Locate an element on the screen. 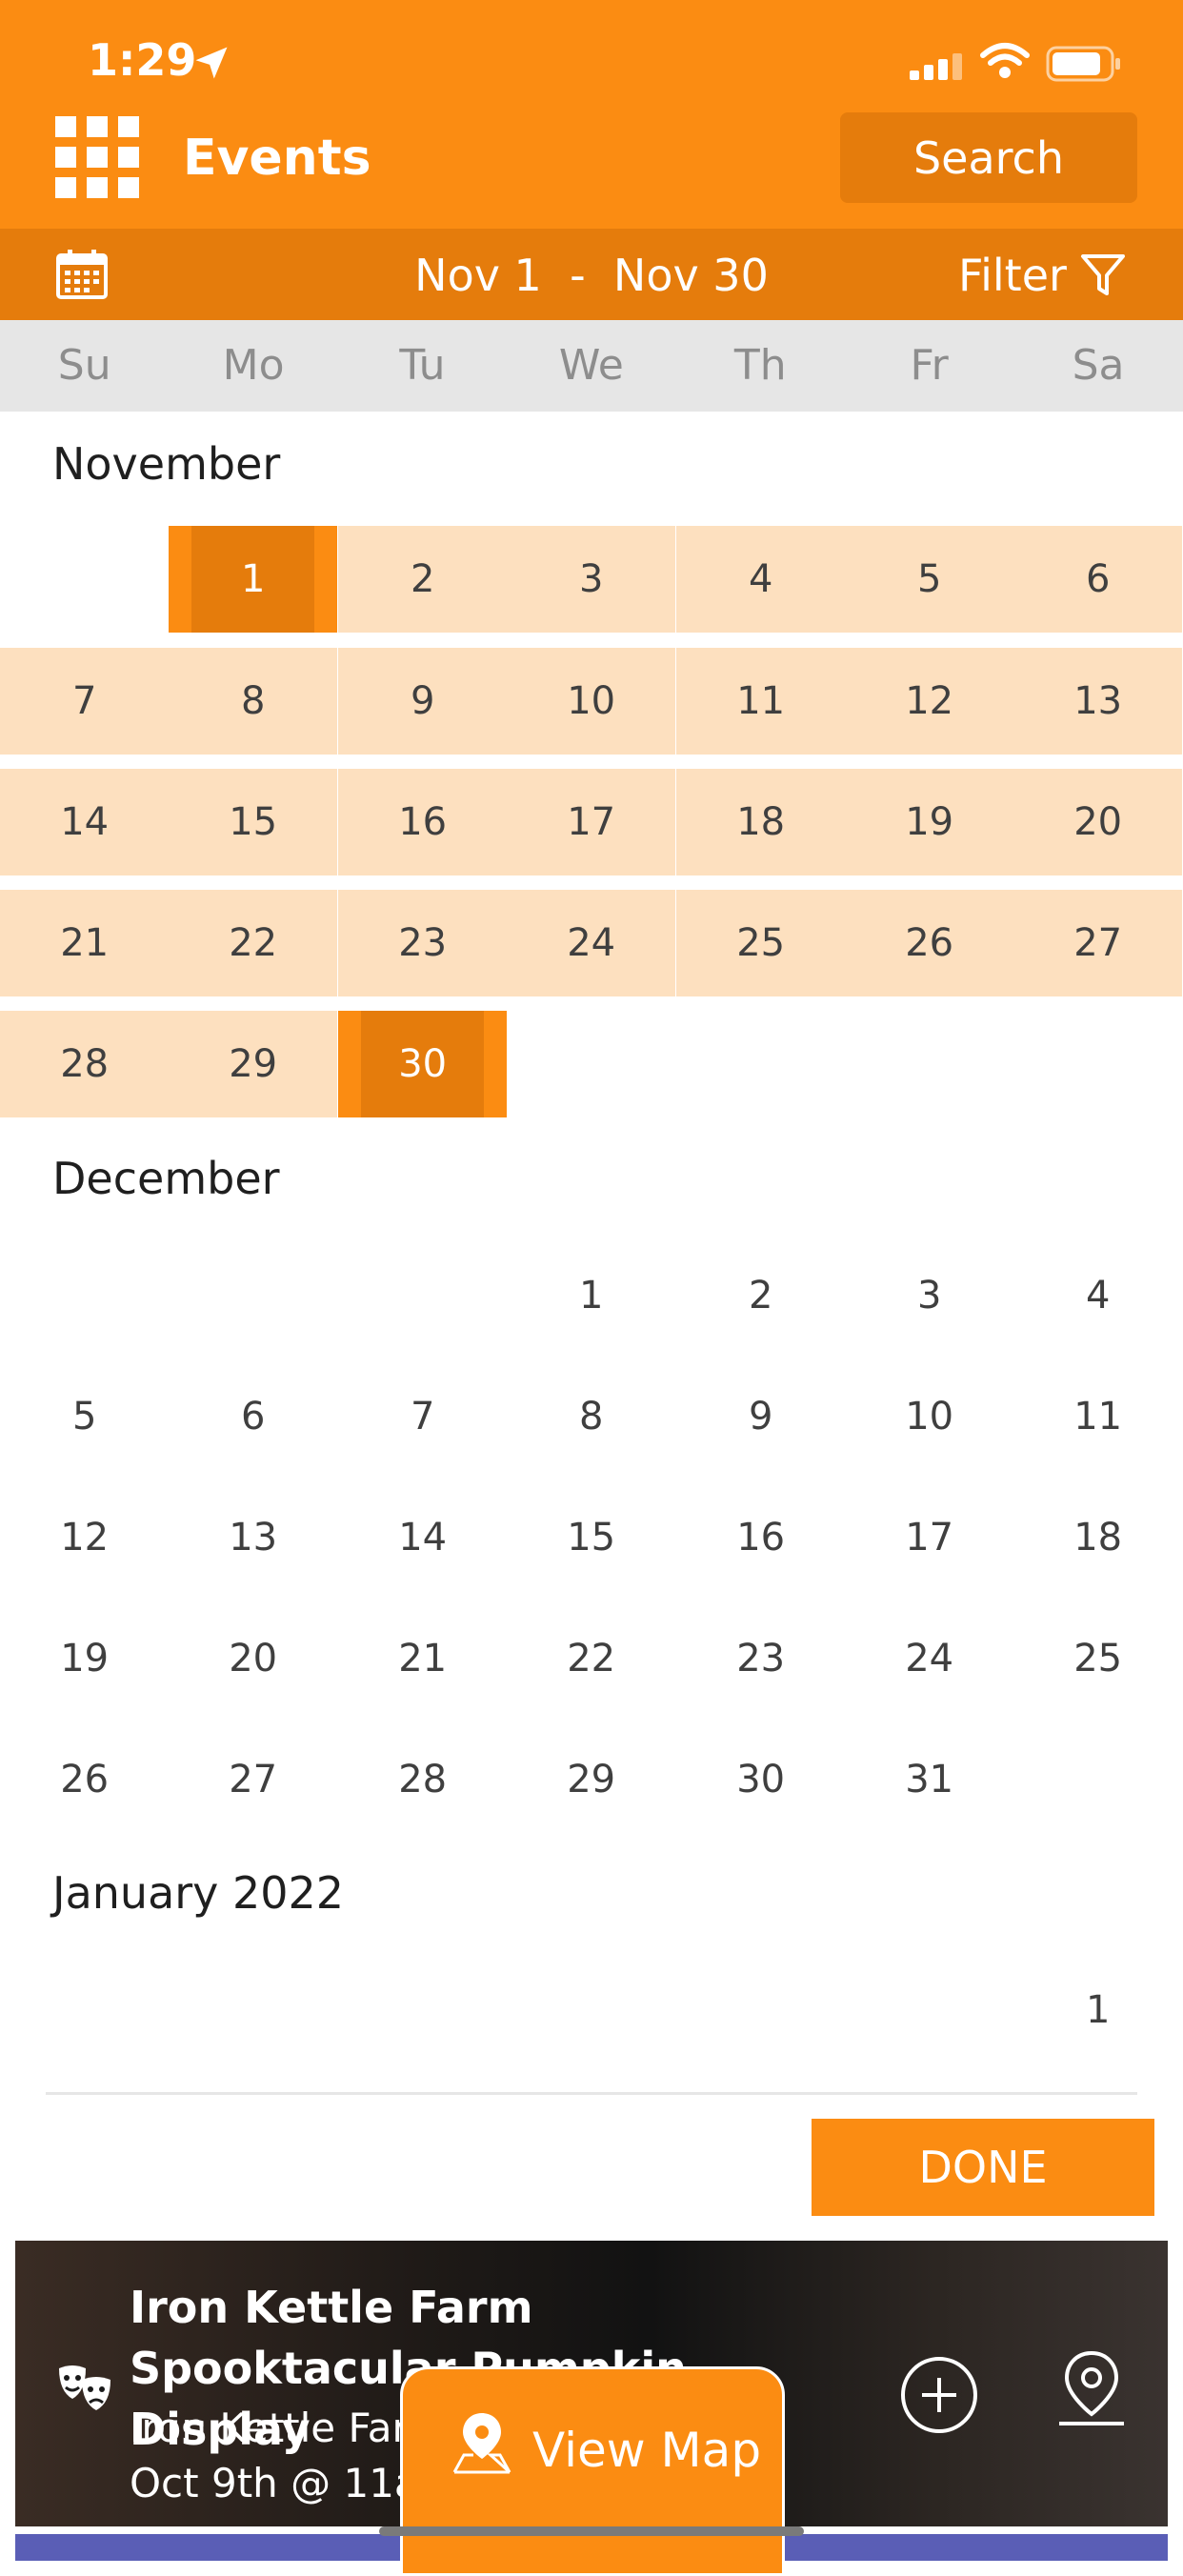 The width and height of the screenshot is (1183, 2576). filter-button: Filter is located at coordinates (1013, 275).